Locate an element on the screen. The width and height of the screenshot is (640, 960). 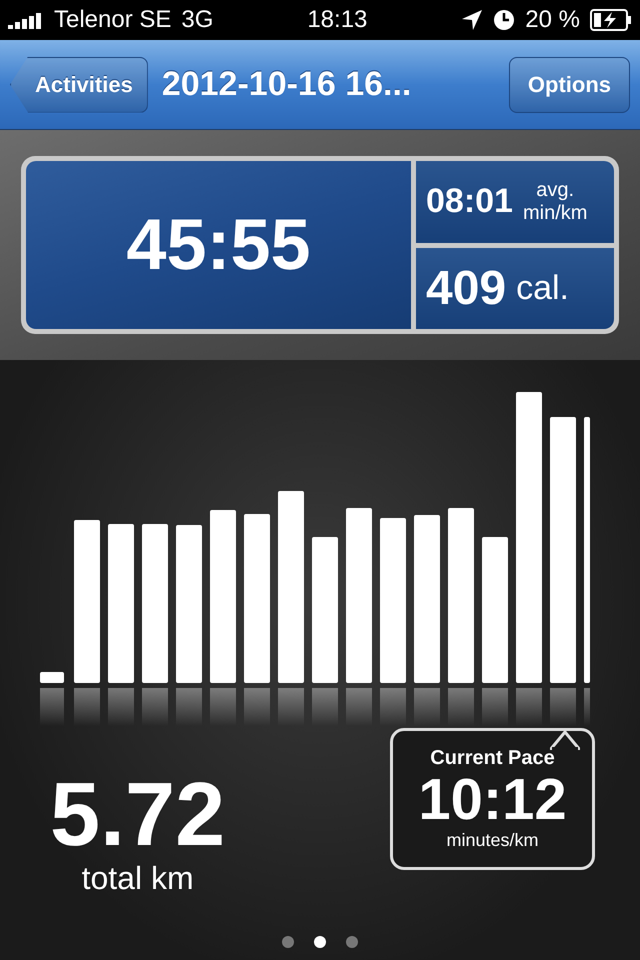
back-button: Activities is located at coordinates (79, 84).